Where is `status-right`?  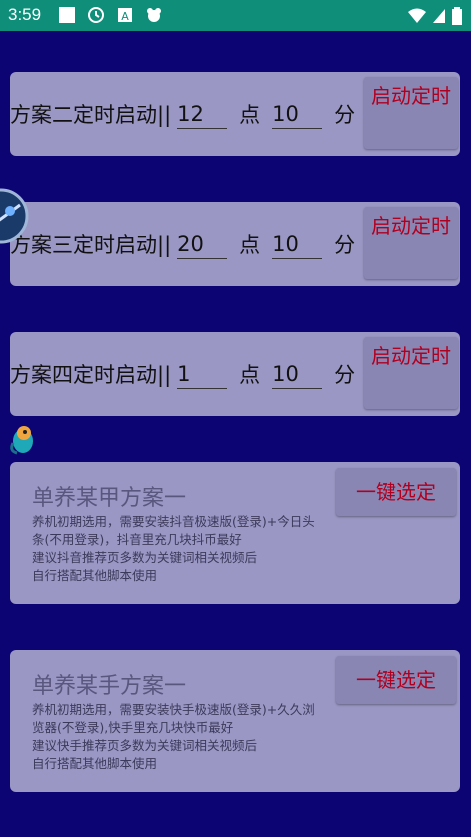
status-right is located at coordinates (435, 18).